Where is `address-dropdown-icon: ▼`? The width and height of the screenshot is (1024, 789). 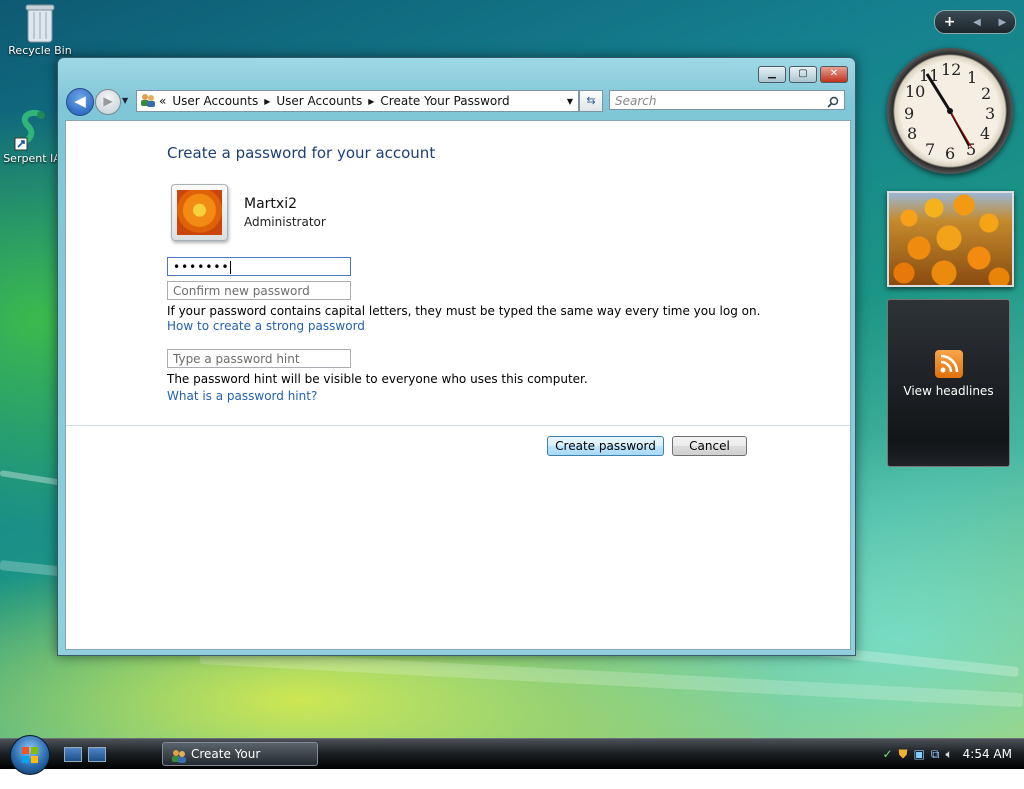
address-dropdown-icon: ▼ is located at coordinates (570, 101).